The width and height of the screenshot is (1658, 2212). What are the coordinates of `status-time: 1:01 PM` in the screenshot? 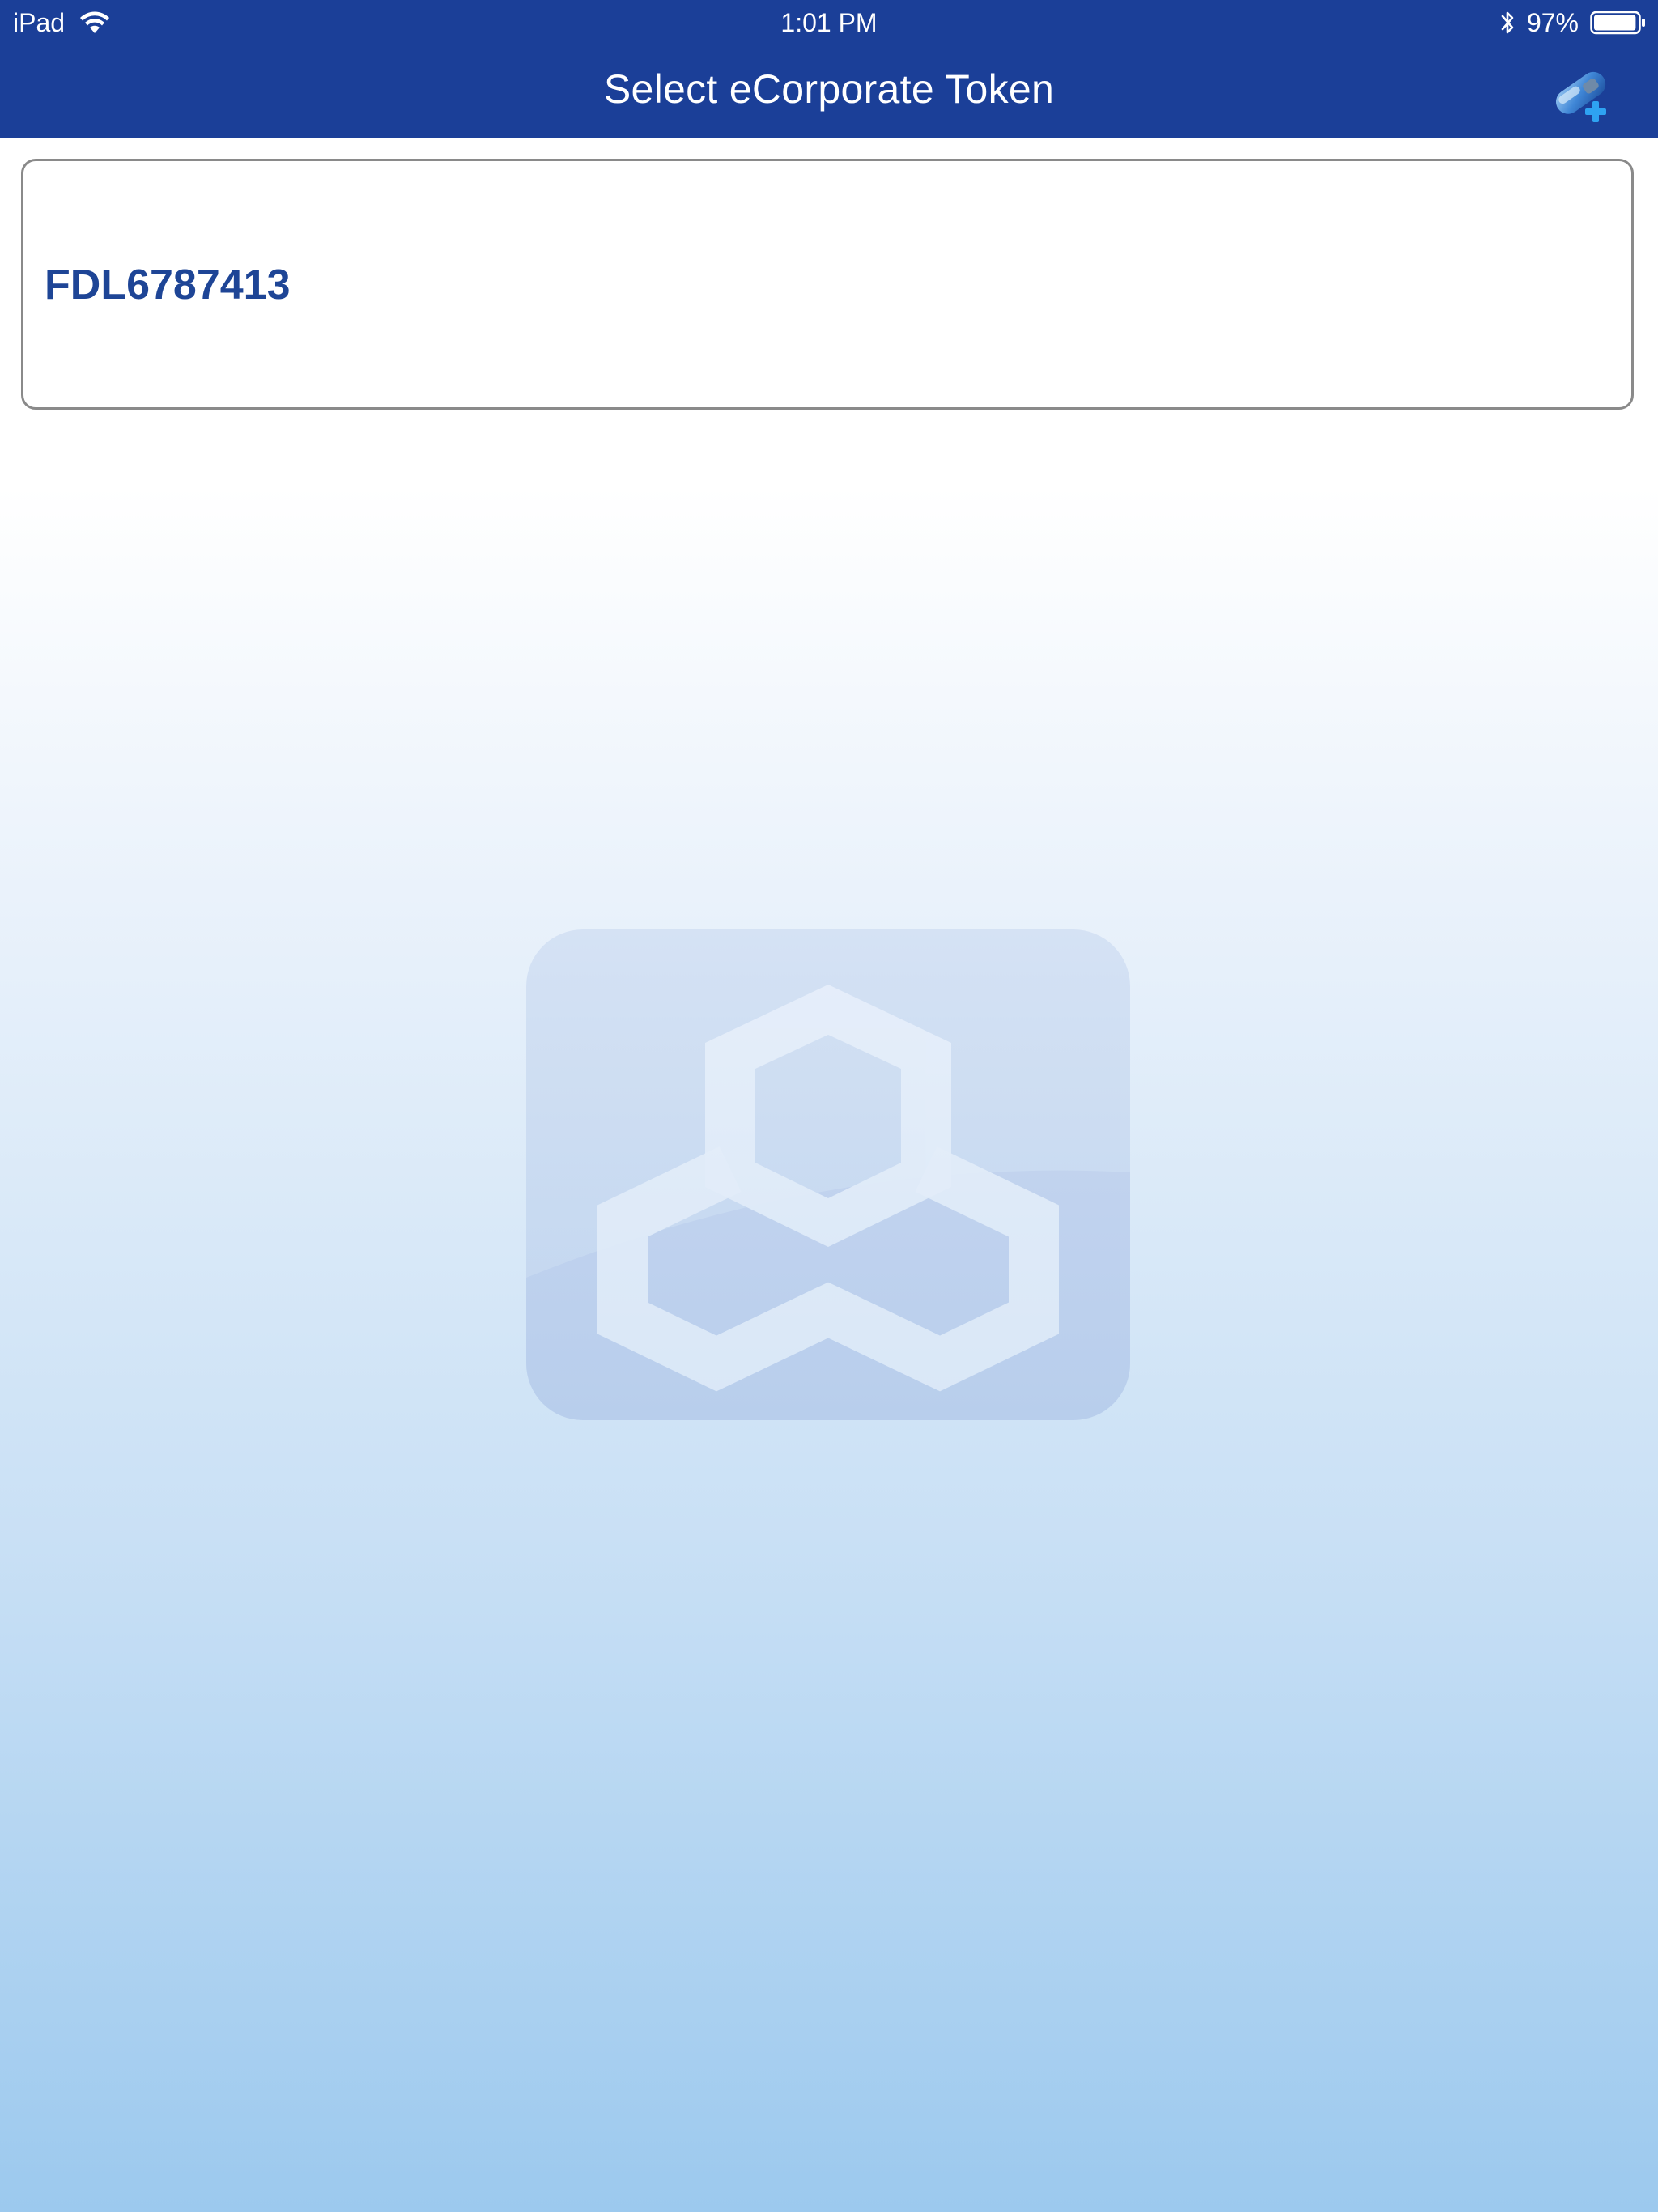 It's located at (829, 22).